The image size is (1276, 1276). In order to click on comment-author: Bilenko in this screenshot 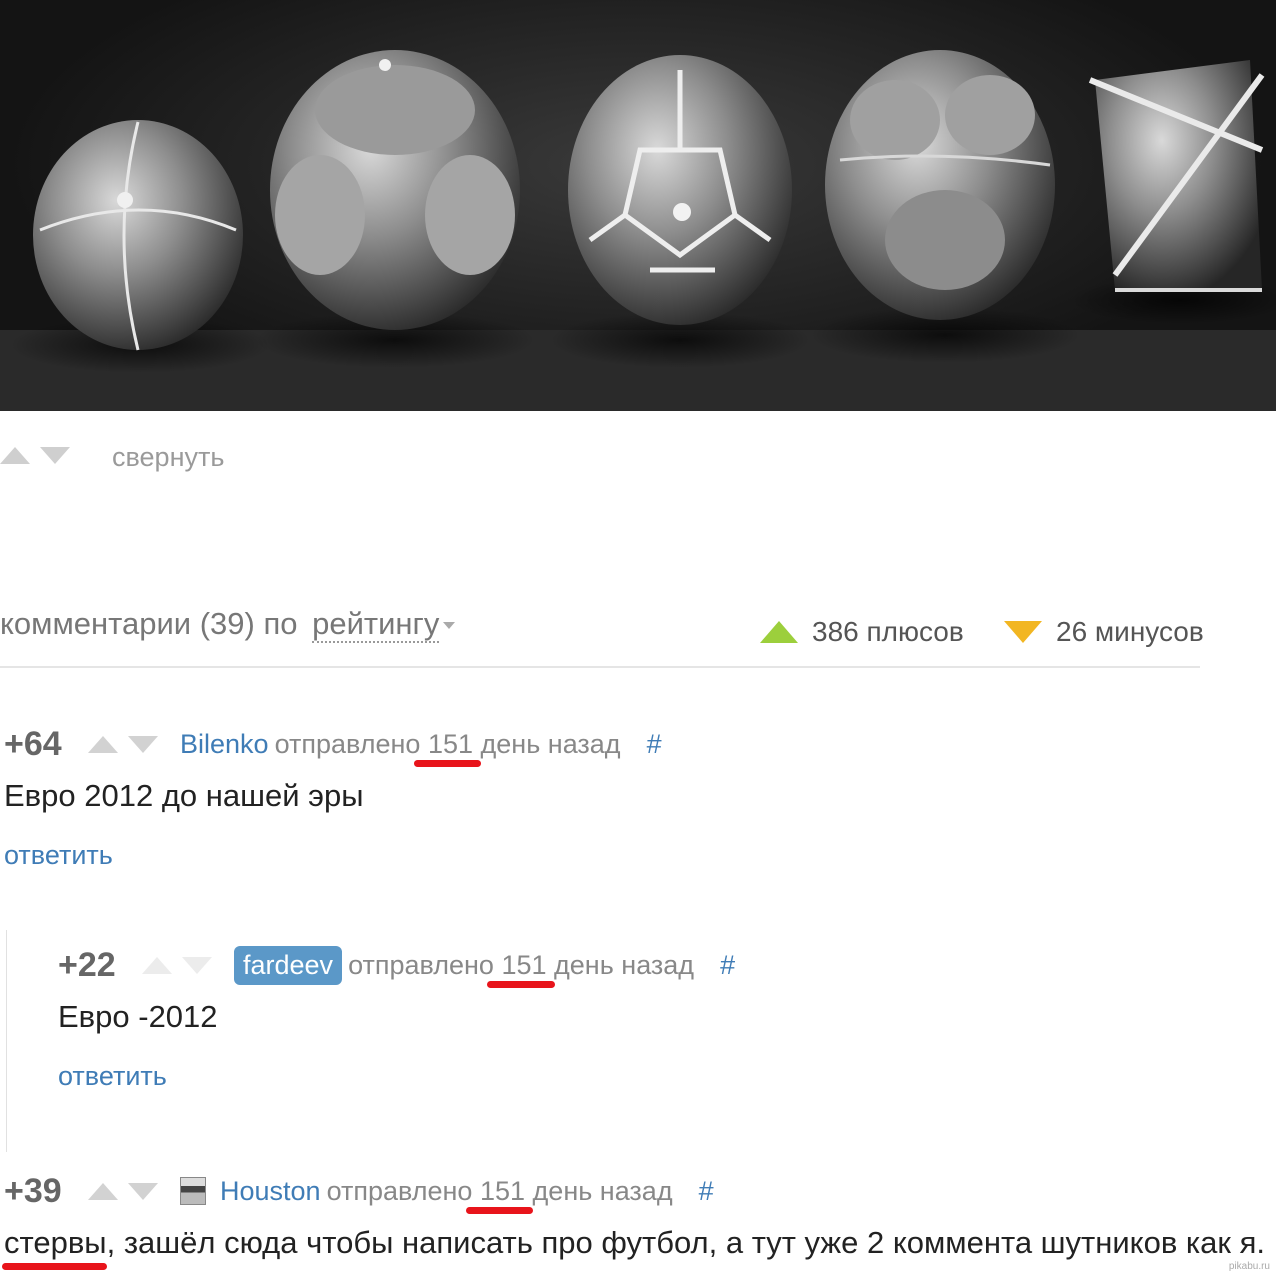, I will do `click(224, 744)`.